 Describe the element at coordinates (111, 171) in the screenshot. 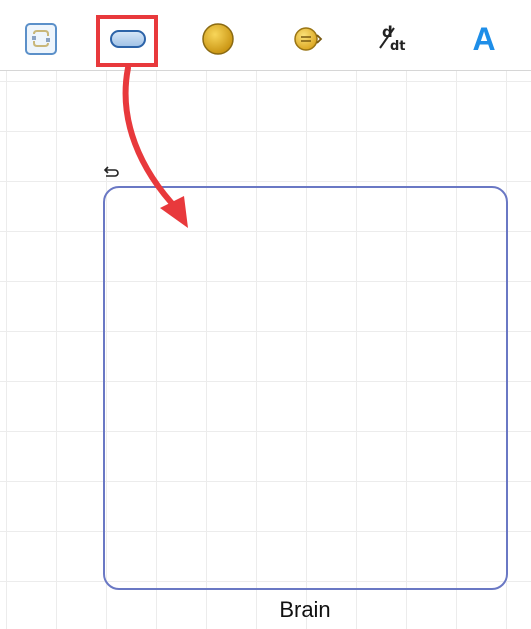

I see `loop-arrow-icon` at that location.